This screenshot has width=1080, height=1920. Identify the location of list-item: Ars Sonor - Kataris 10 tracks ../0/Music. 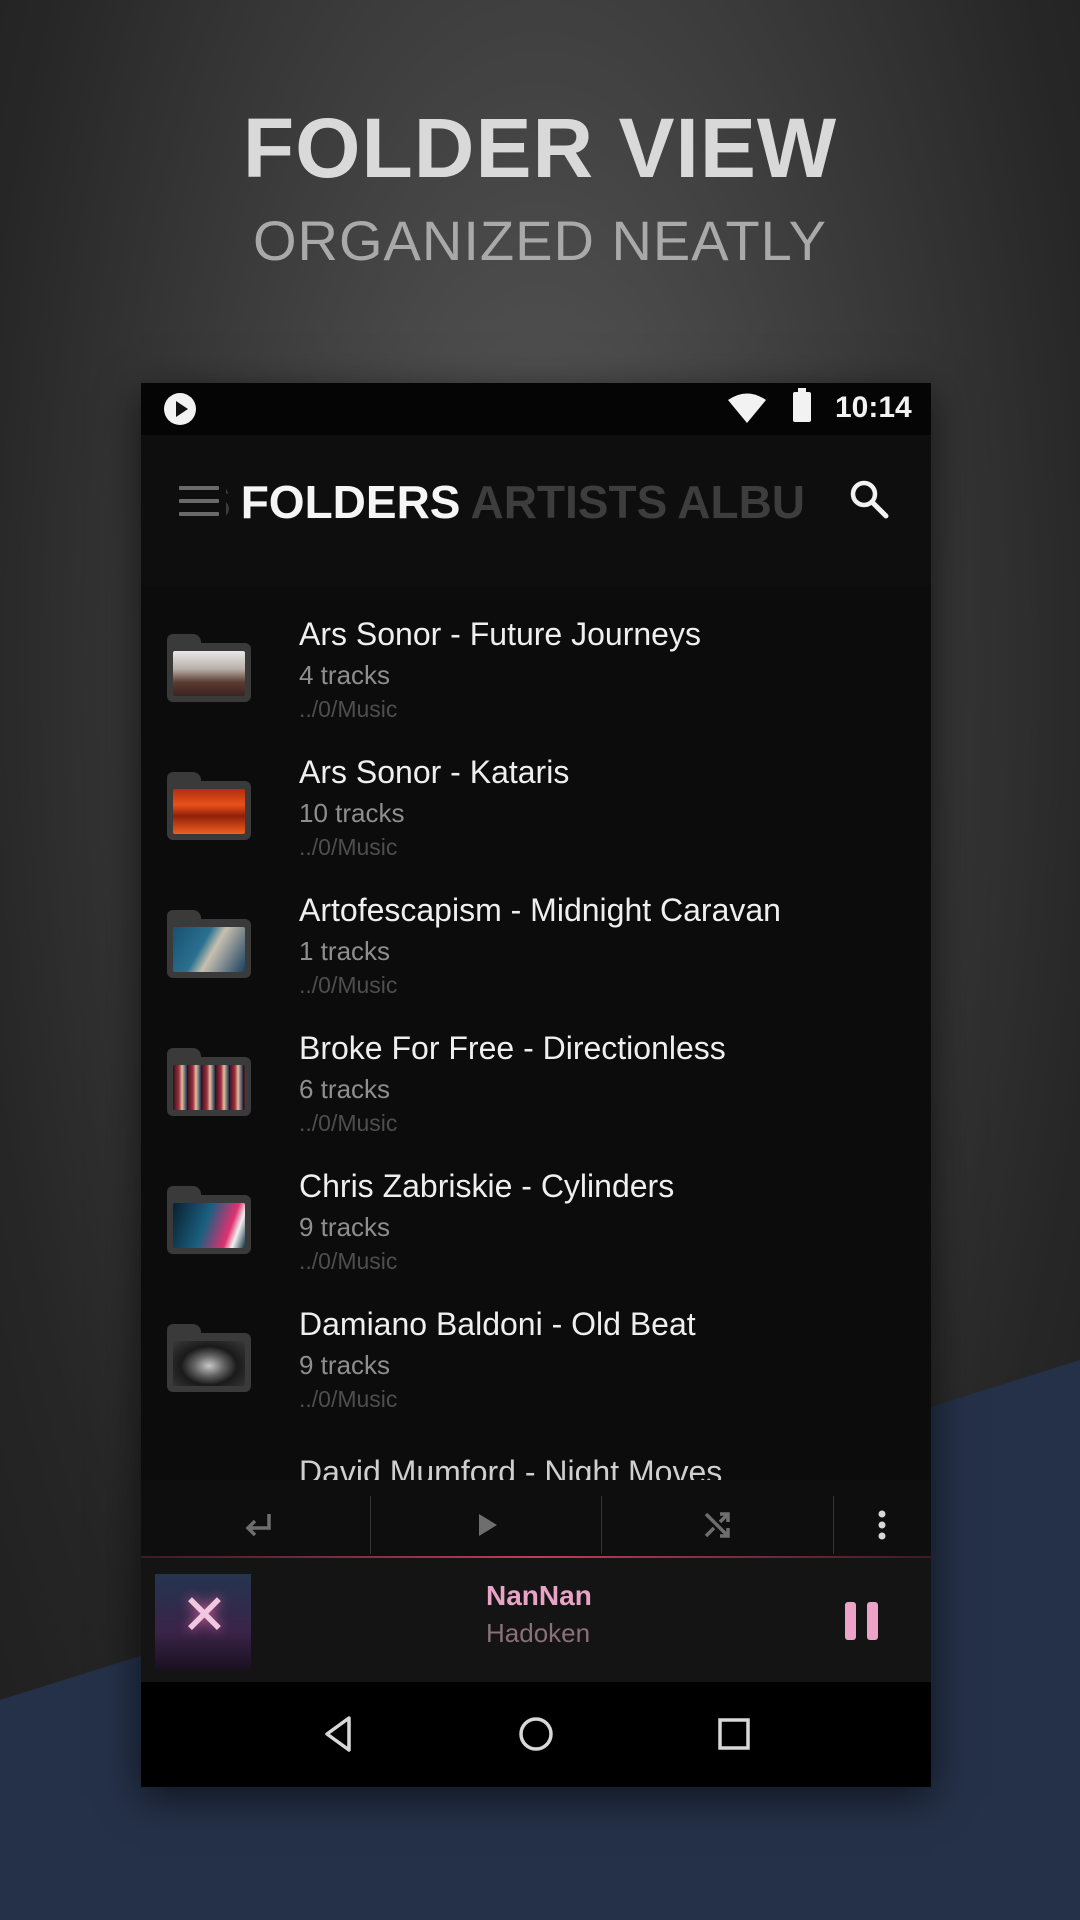
(536, 817).